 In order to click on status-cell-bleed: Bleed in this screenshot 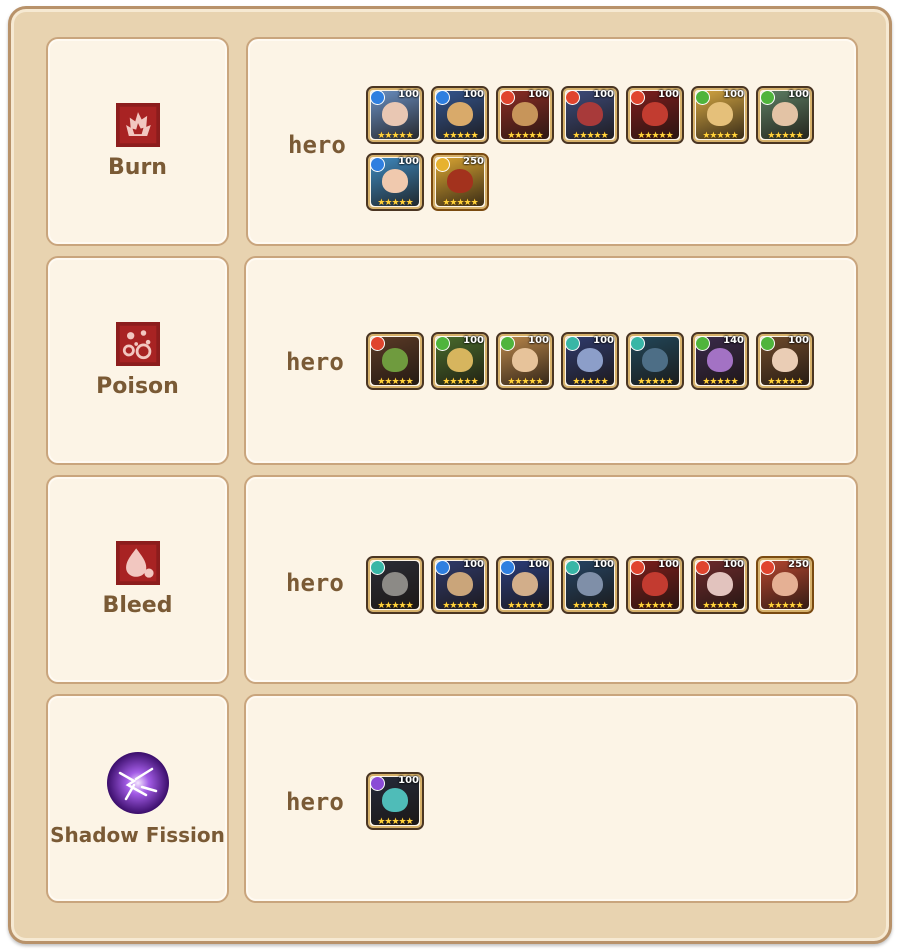, I will do `click(137, 579)`.